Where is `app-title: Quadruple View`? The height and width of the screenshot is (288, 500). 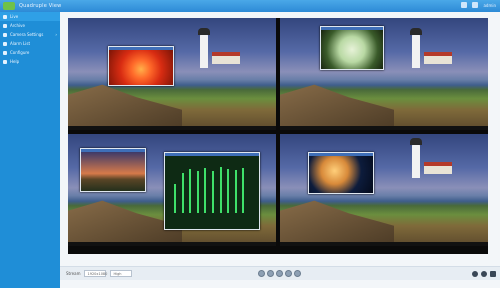 app-title: Quadruple View is located at coordinates (40, 6).